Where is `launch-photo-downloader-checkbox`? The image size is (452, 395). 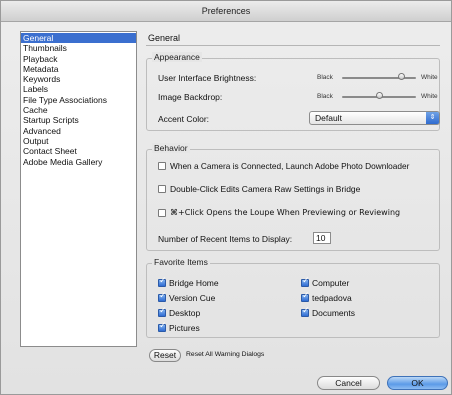 launch-photo-downloader-checkbox is located at coordinates (162, 166).